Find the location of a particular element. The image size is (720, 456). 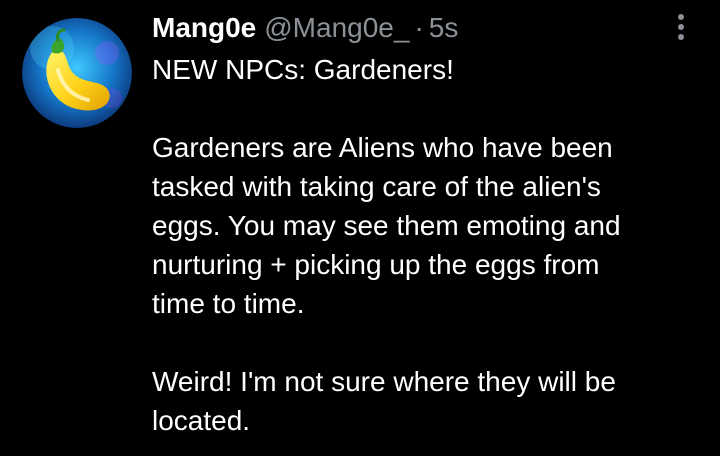

more-vertical-icon is located at coordinates (681, 27).